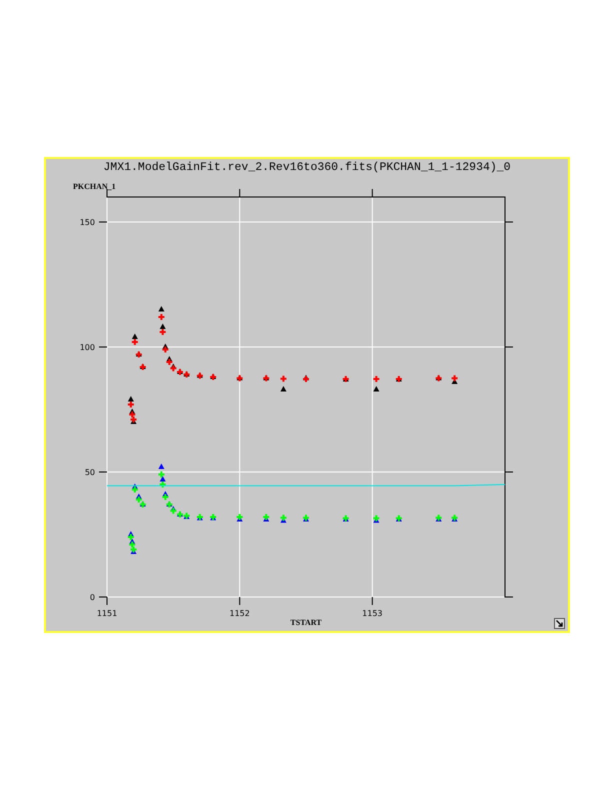 This screenshot has width=612, height=792. I want to click on tick-label: 50, so click(89, 472).